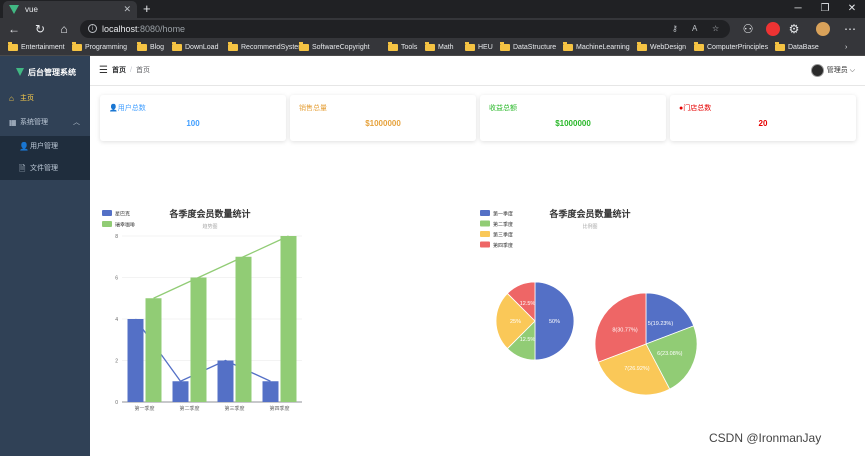 The height and width of the screenshot is (456, 865). Describe the element at coordinates (202, 47) in the screenshot. I see `bookmark-label: DownLoad` at that location.